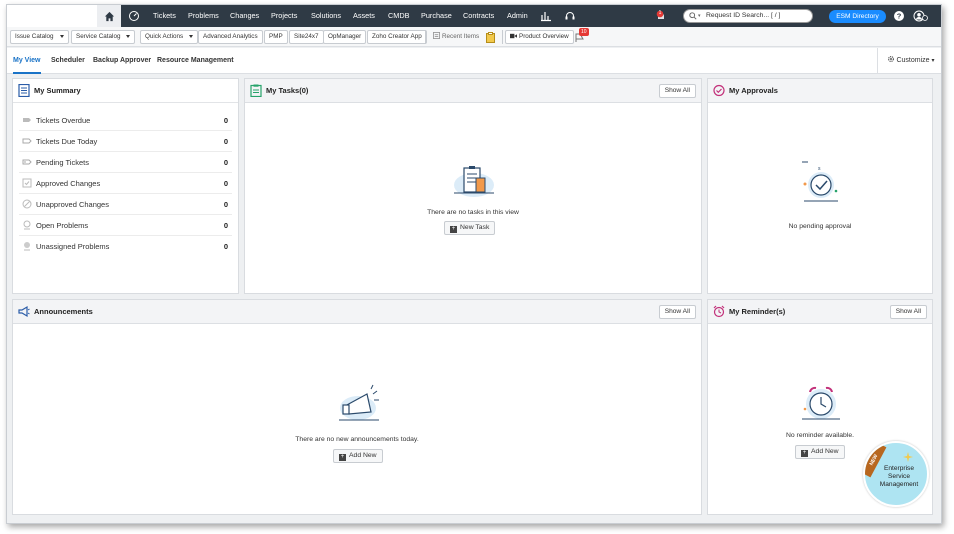 The width and height of the screenshot is (954, 534). Describe the element at coordinates (125, 204) in the screenshot. I see `summary-row-unapproved-changes: Unapproved Changes 0` at that location.